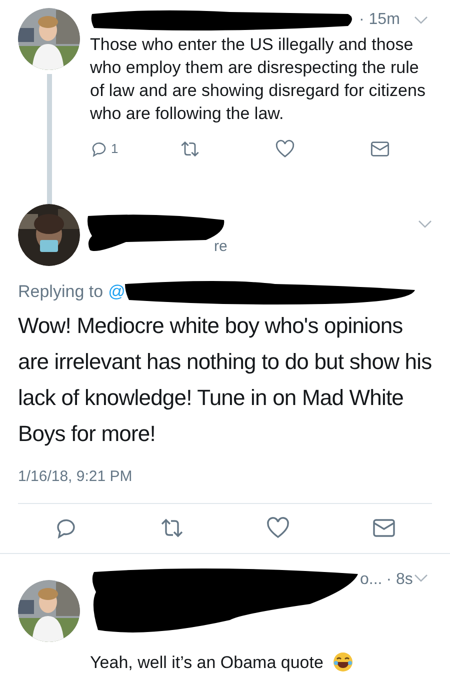 The width and height of the screenshot is (450, 697). What do you see at coordinates (61, 292) in the screenshot?
I see `replying-to-label: Replying to` at bounding box center [61, 292].